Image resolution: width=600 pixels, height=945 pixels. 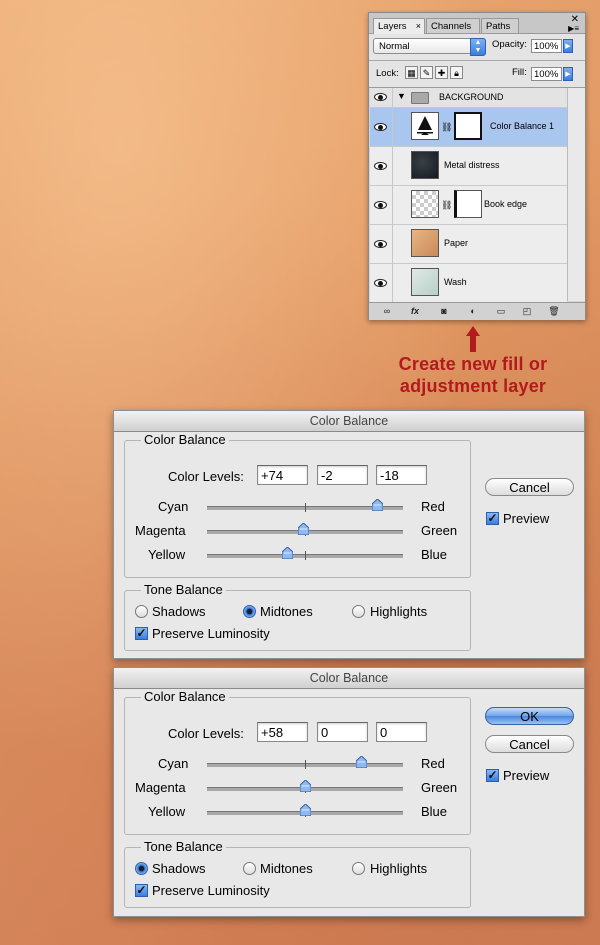 I want to click on radio-label: Highlights, so click(x=399, y=611).